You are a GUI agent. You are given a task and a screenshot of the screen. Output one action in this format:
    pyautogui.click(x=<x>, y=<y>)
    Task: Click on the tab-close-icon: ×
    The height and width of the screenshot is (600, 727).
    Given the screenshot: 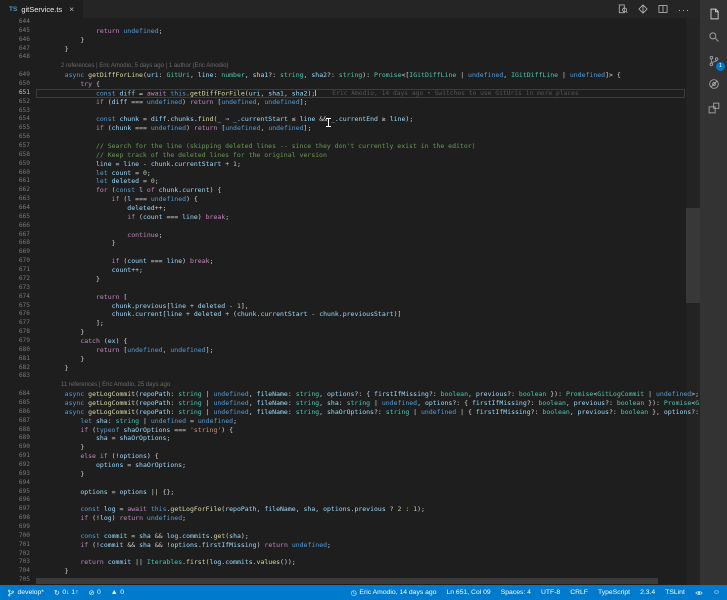 What is the action you would take?
    pyautogui.click(x=71, y=9)
    